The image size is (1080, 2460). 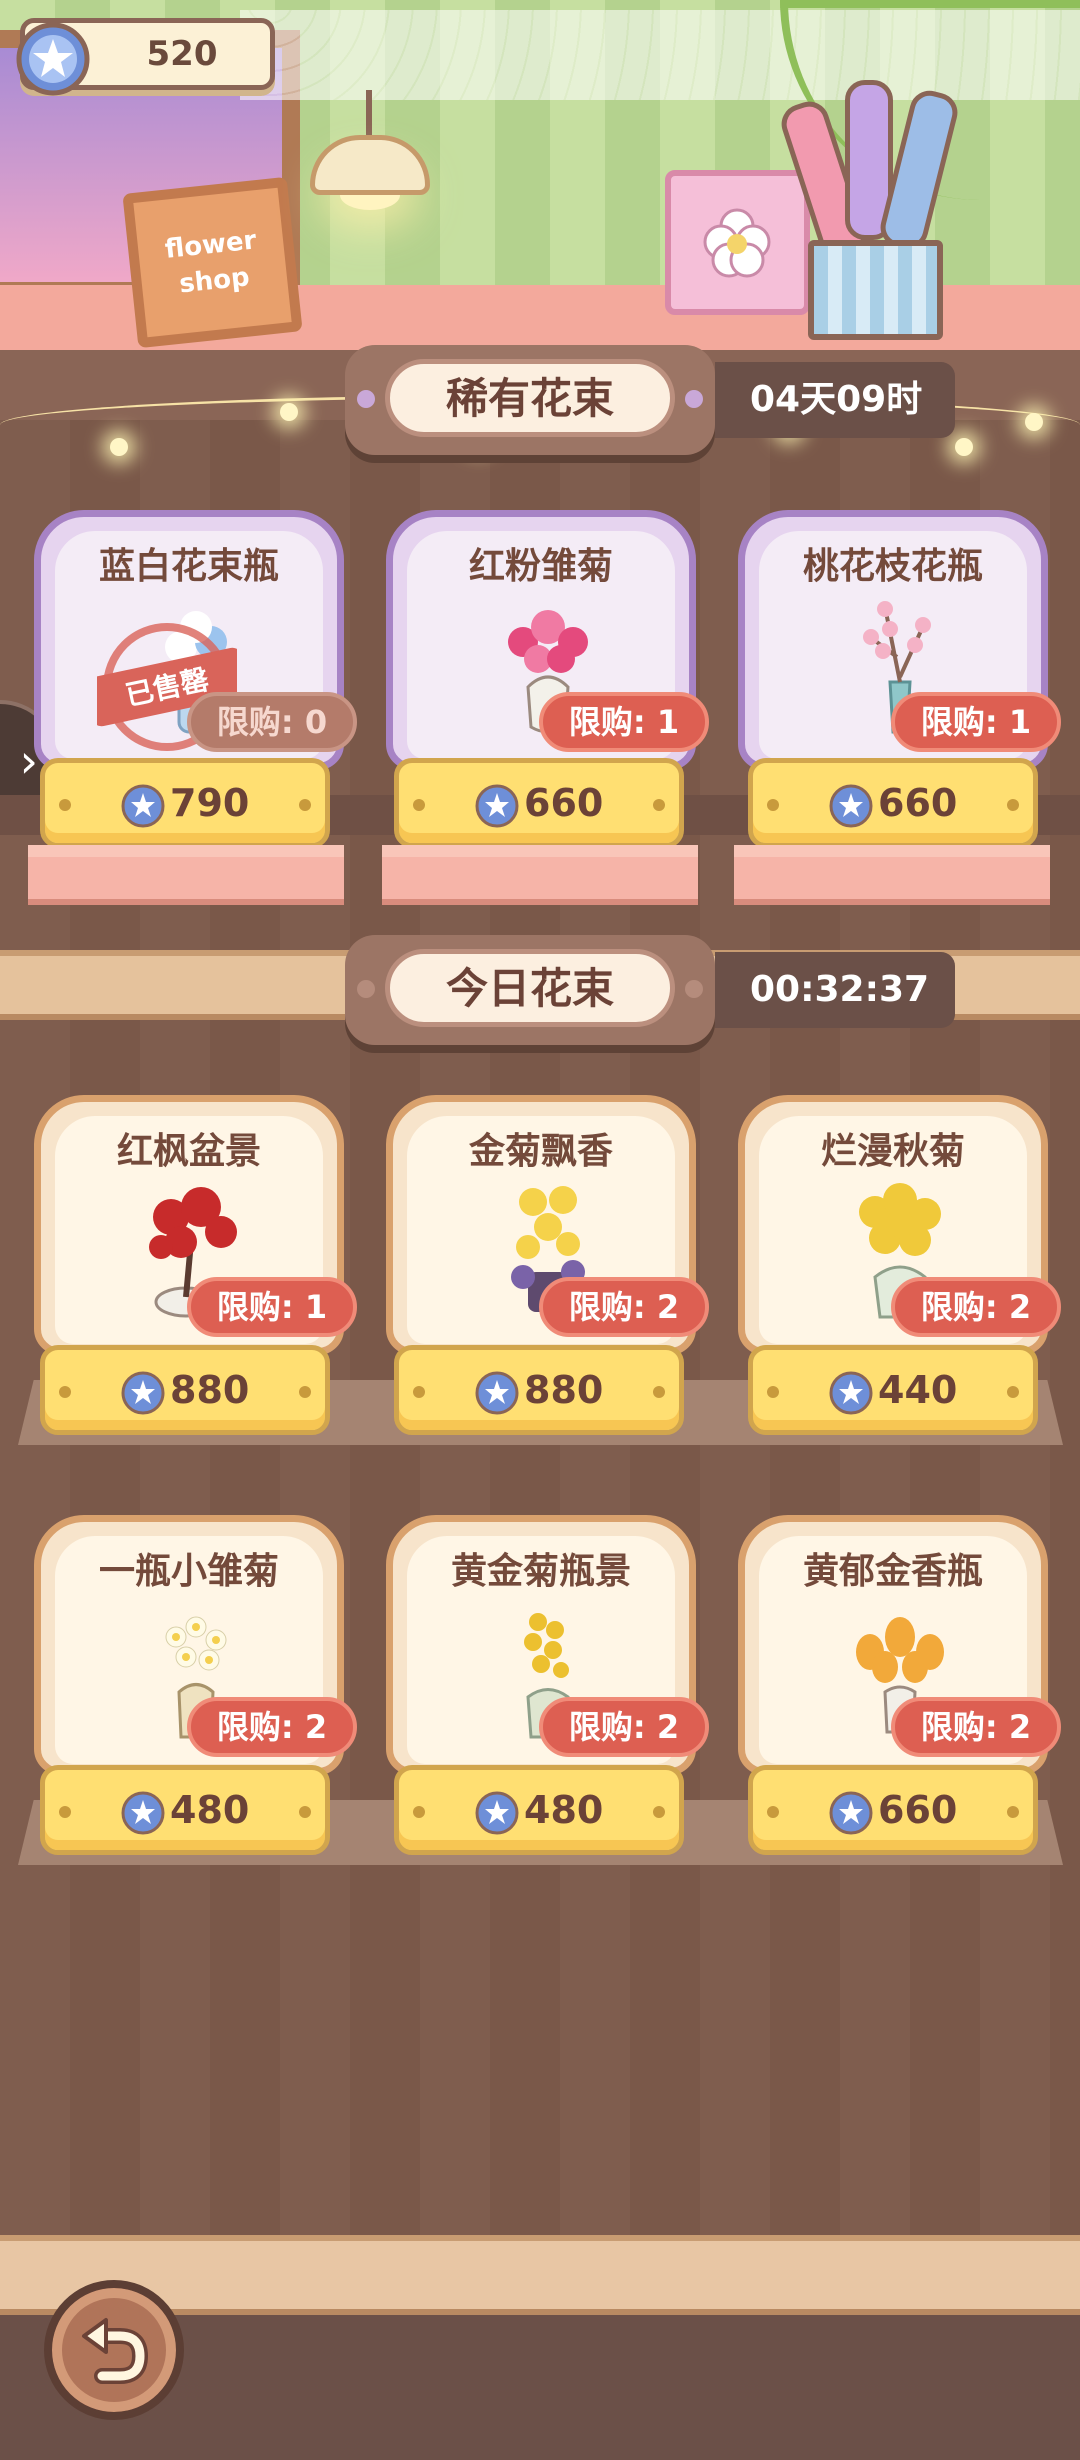 I want to click on price-button: 790, so click(x=185, y=803).